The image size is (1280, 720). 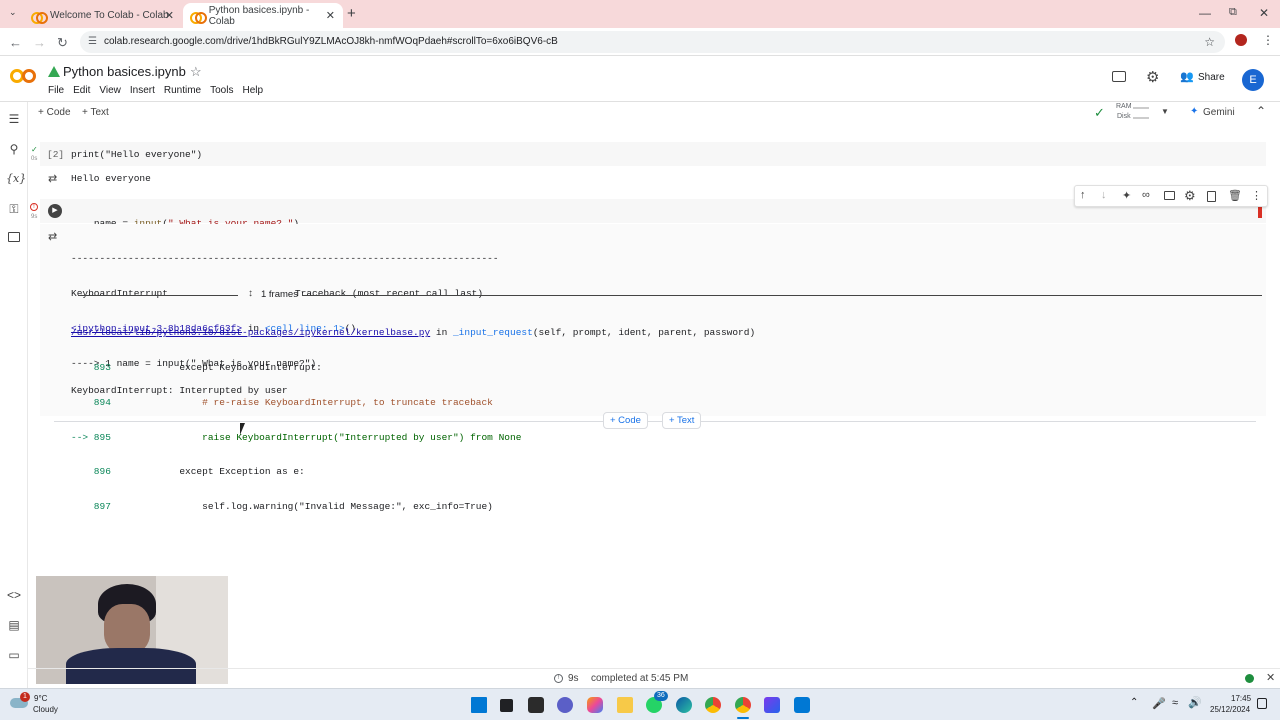 I want to click on folder-icon, so click(x=14, y=237).